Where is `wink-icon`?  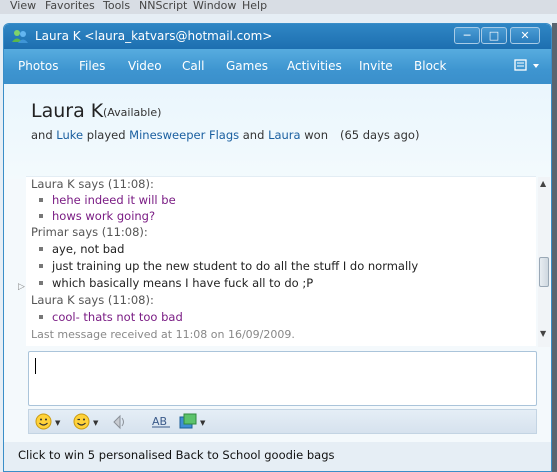 wink-icon is located at coordinates (81, 423).